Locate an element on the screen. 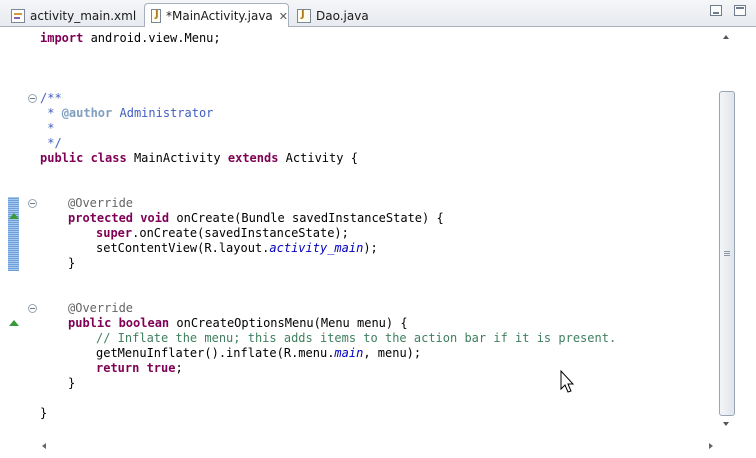 The height and width of the screenshot is (458, 756). code-line: import android.view.Menu; is located at coordinates (130, 38).